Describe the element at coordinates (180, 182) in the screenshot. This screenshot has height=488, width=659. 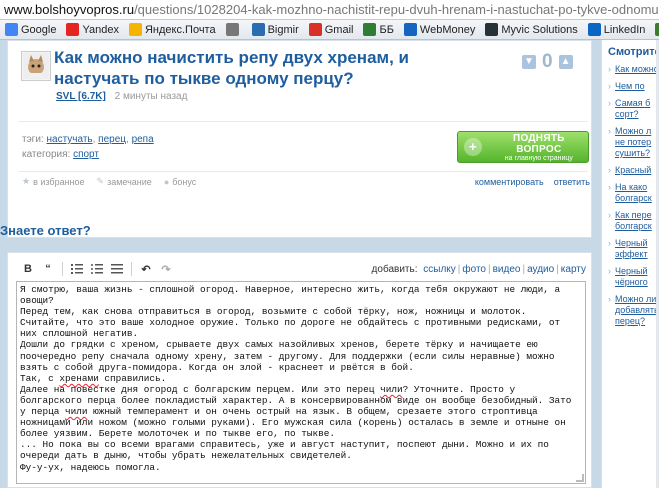
I see `bonus-action: ● бонус` at that location.